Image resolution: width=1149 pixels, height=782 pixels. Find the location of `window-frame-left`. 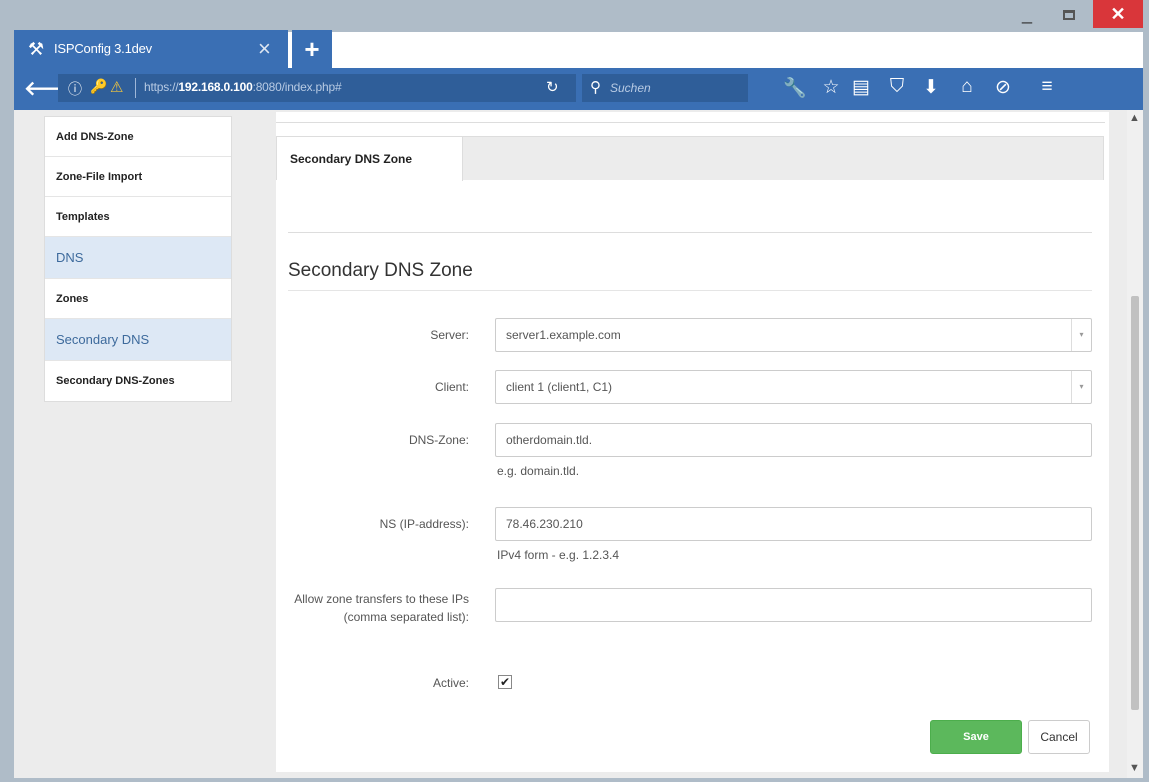

window-frame-left is located at coordinates (7, 407).